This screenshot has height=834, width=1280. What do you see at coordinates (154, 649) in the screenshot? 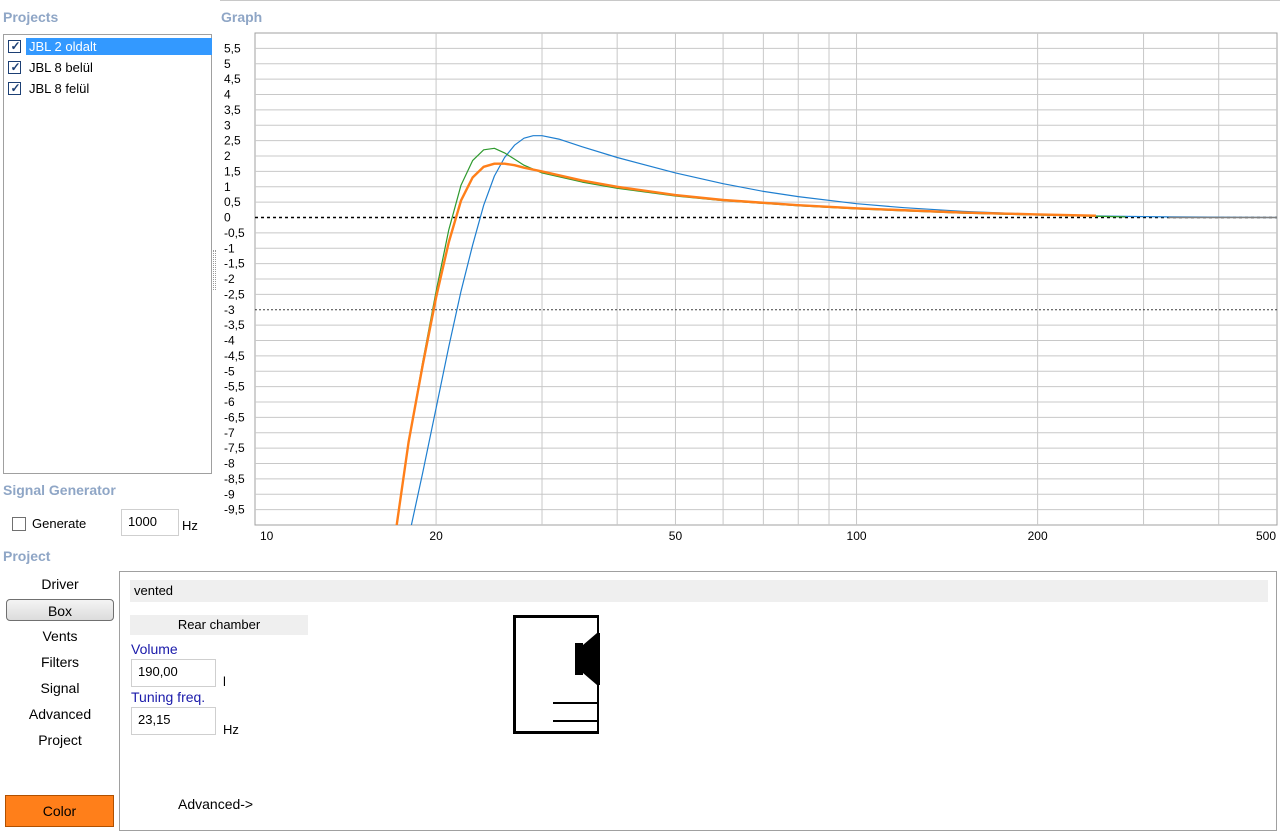
I see `volume-label: Volume` at bounding box center [154, 649].